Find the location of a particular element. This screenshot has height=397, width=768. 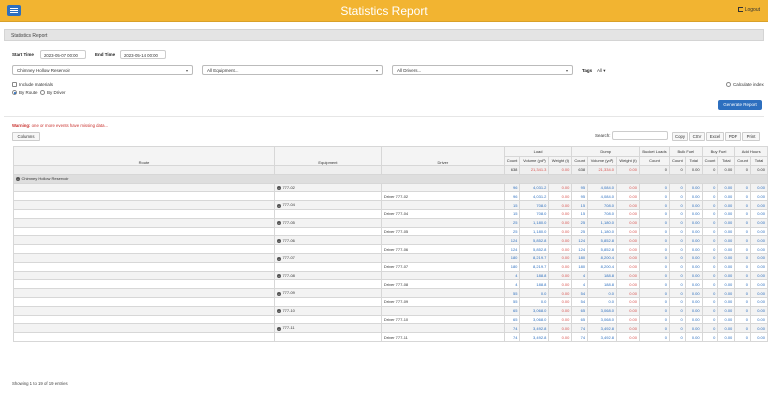

drivers-select: All Drivers... ▾ is located at coordinates (482, 70).